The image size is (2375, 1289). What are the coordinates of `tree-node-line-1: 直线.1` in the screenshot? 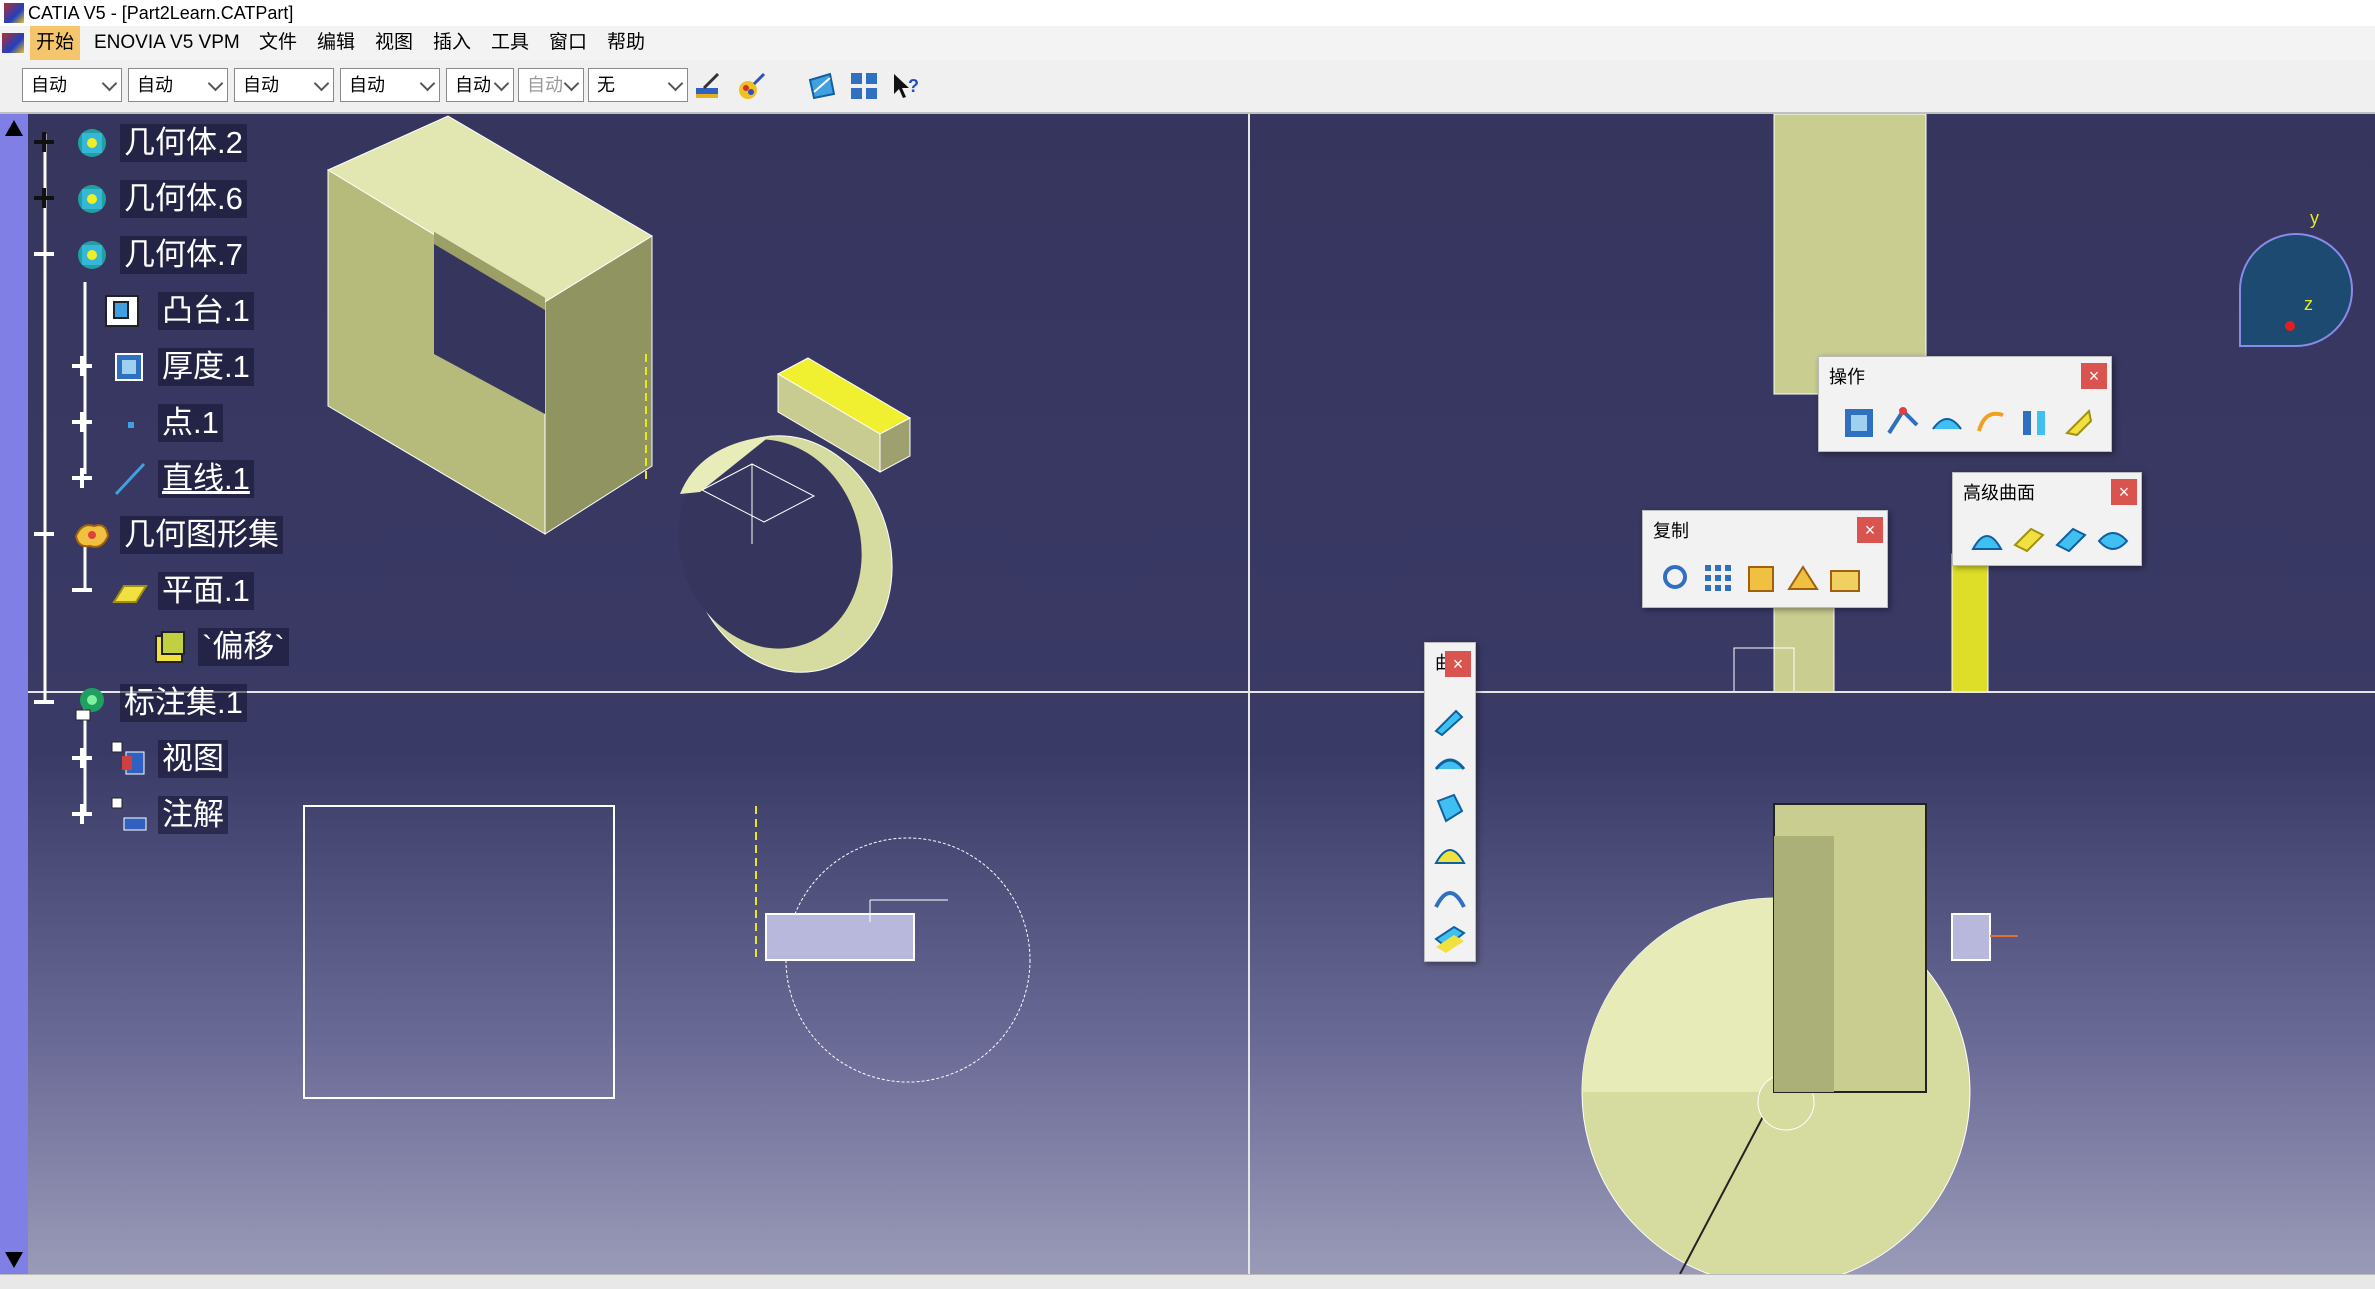 It's located at (250, 479).